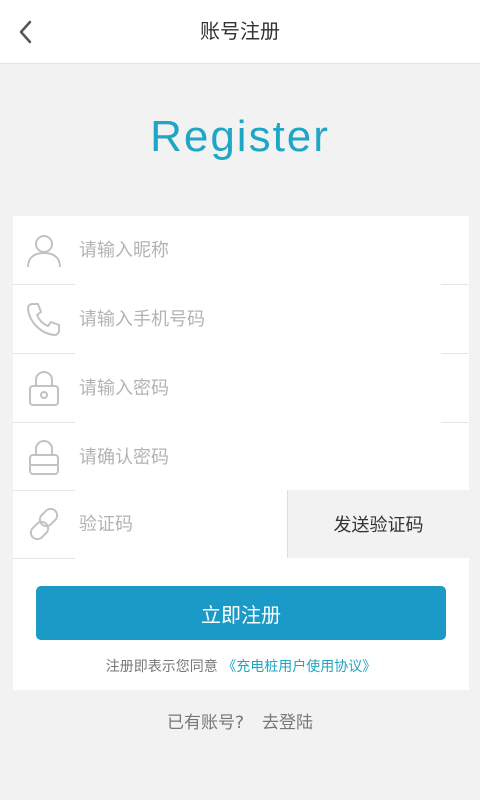 Image resolution: width=480 pixels, height=800 pixels. I want to click on password-row, so click(241, 388).